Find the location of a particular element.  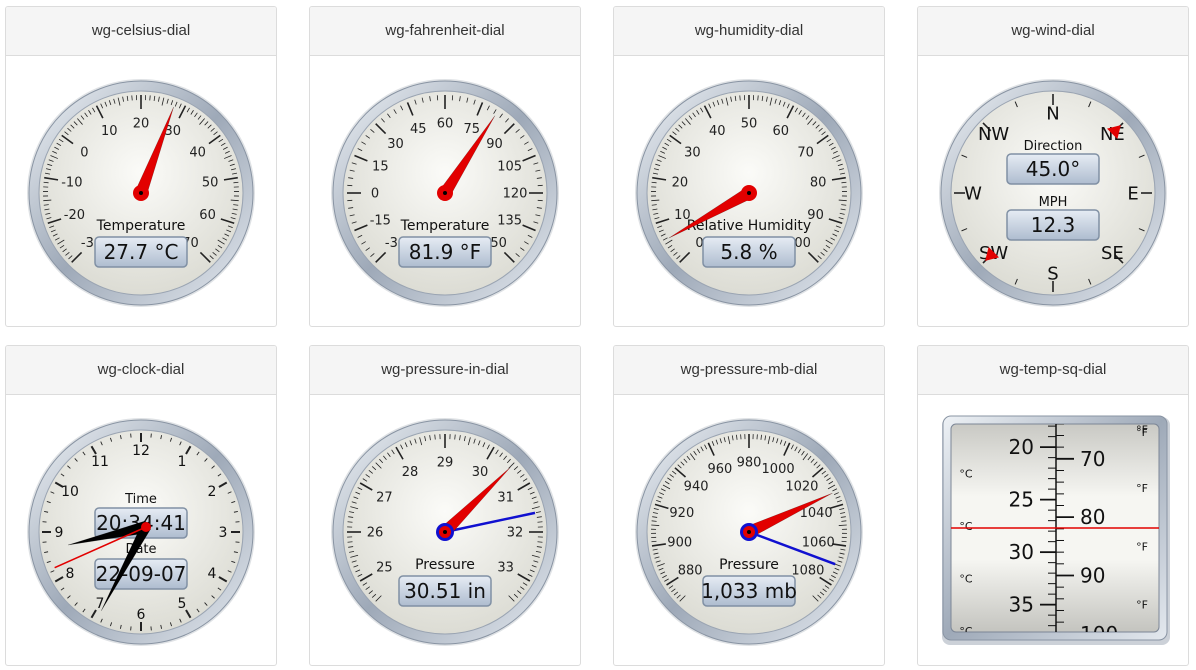

clock-number: 10 is located at coordinates (70, 492).